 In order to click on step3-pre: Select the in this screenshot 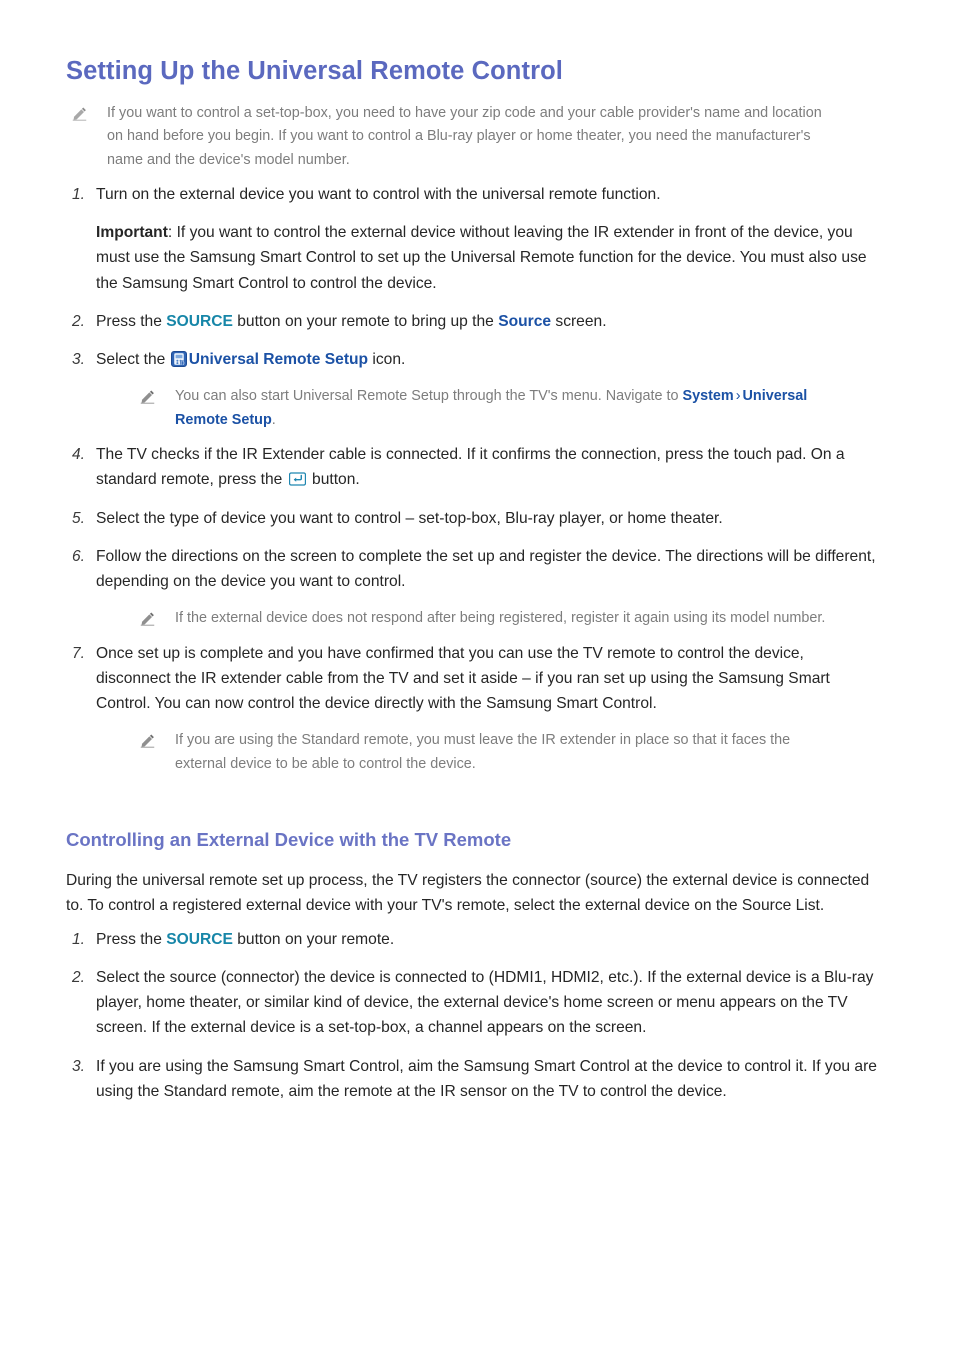, I will do `click(133, 360)`.